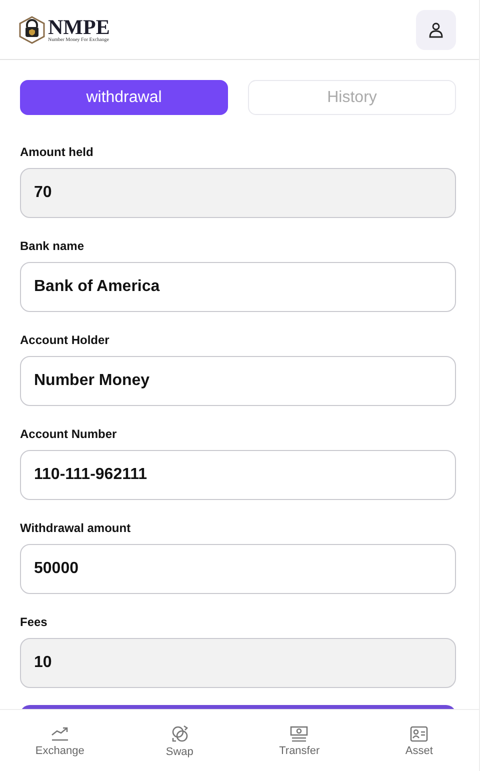 This screenshot has width=480, height=771. What do you see at coordinates (299, 733) in the screenshot?
I see `transfer-icon` at bounding box center [299, 733].